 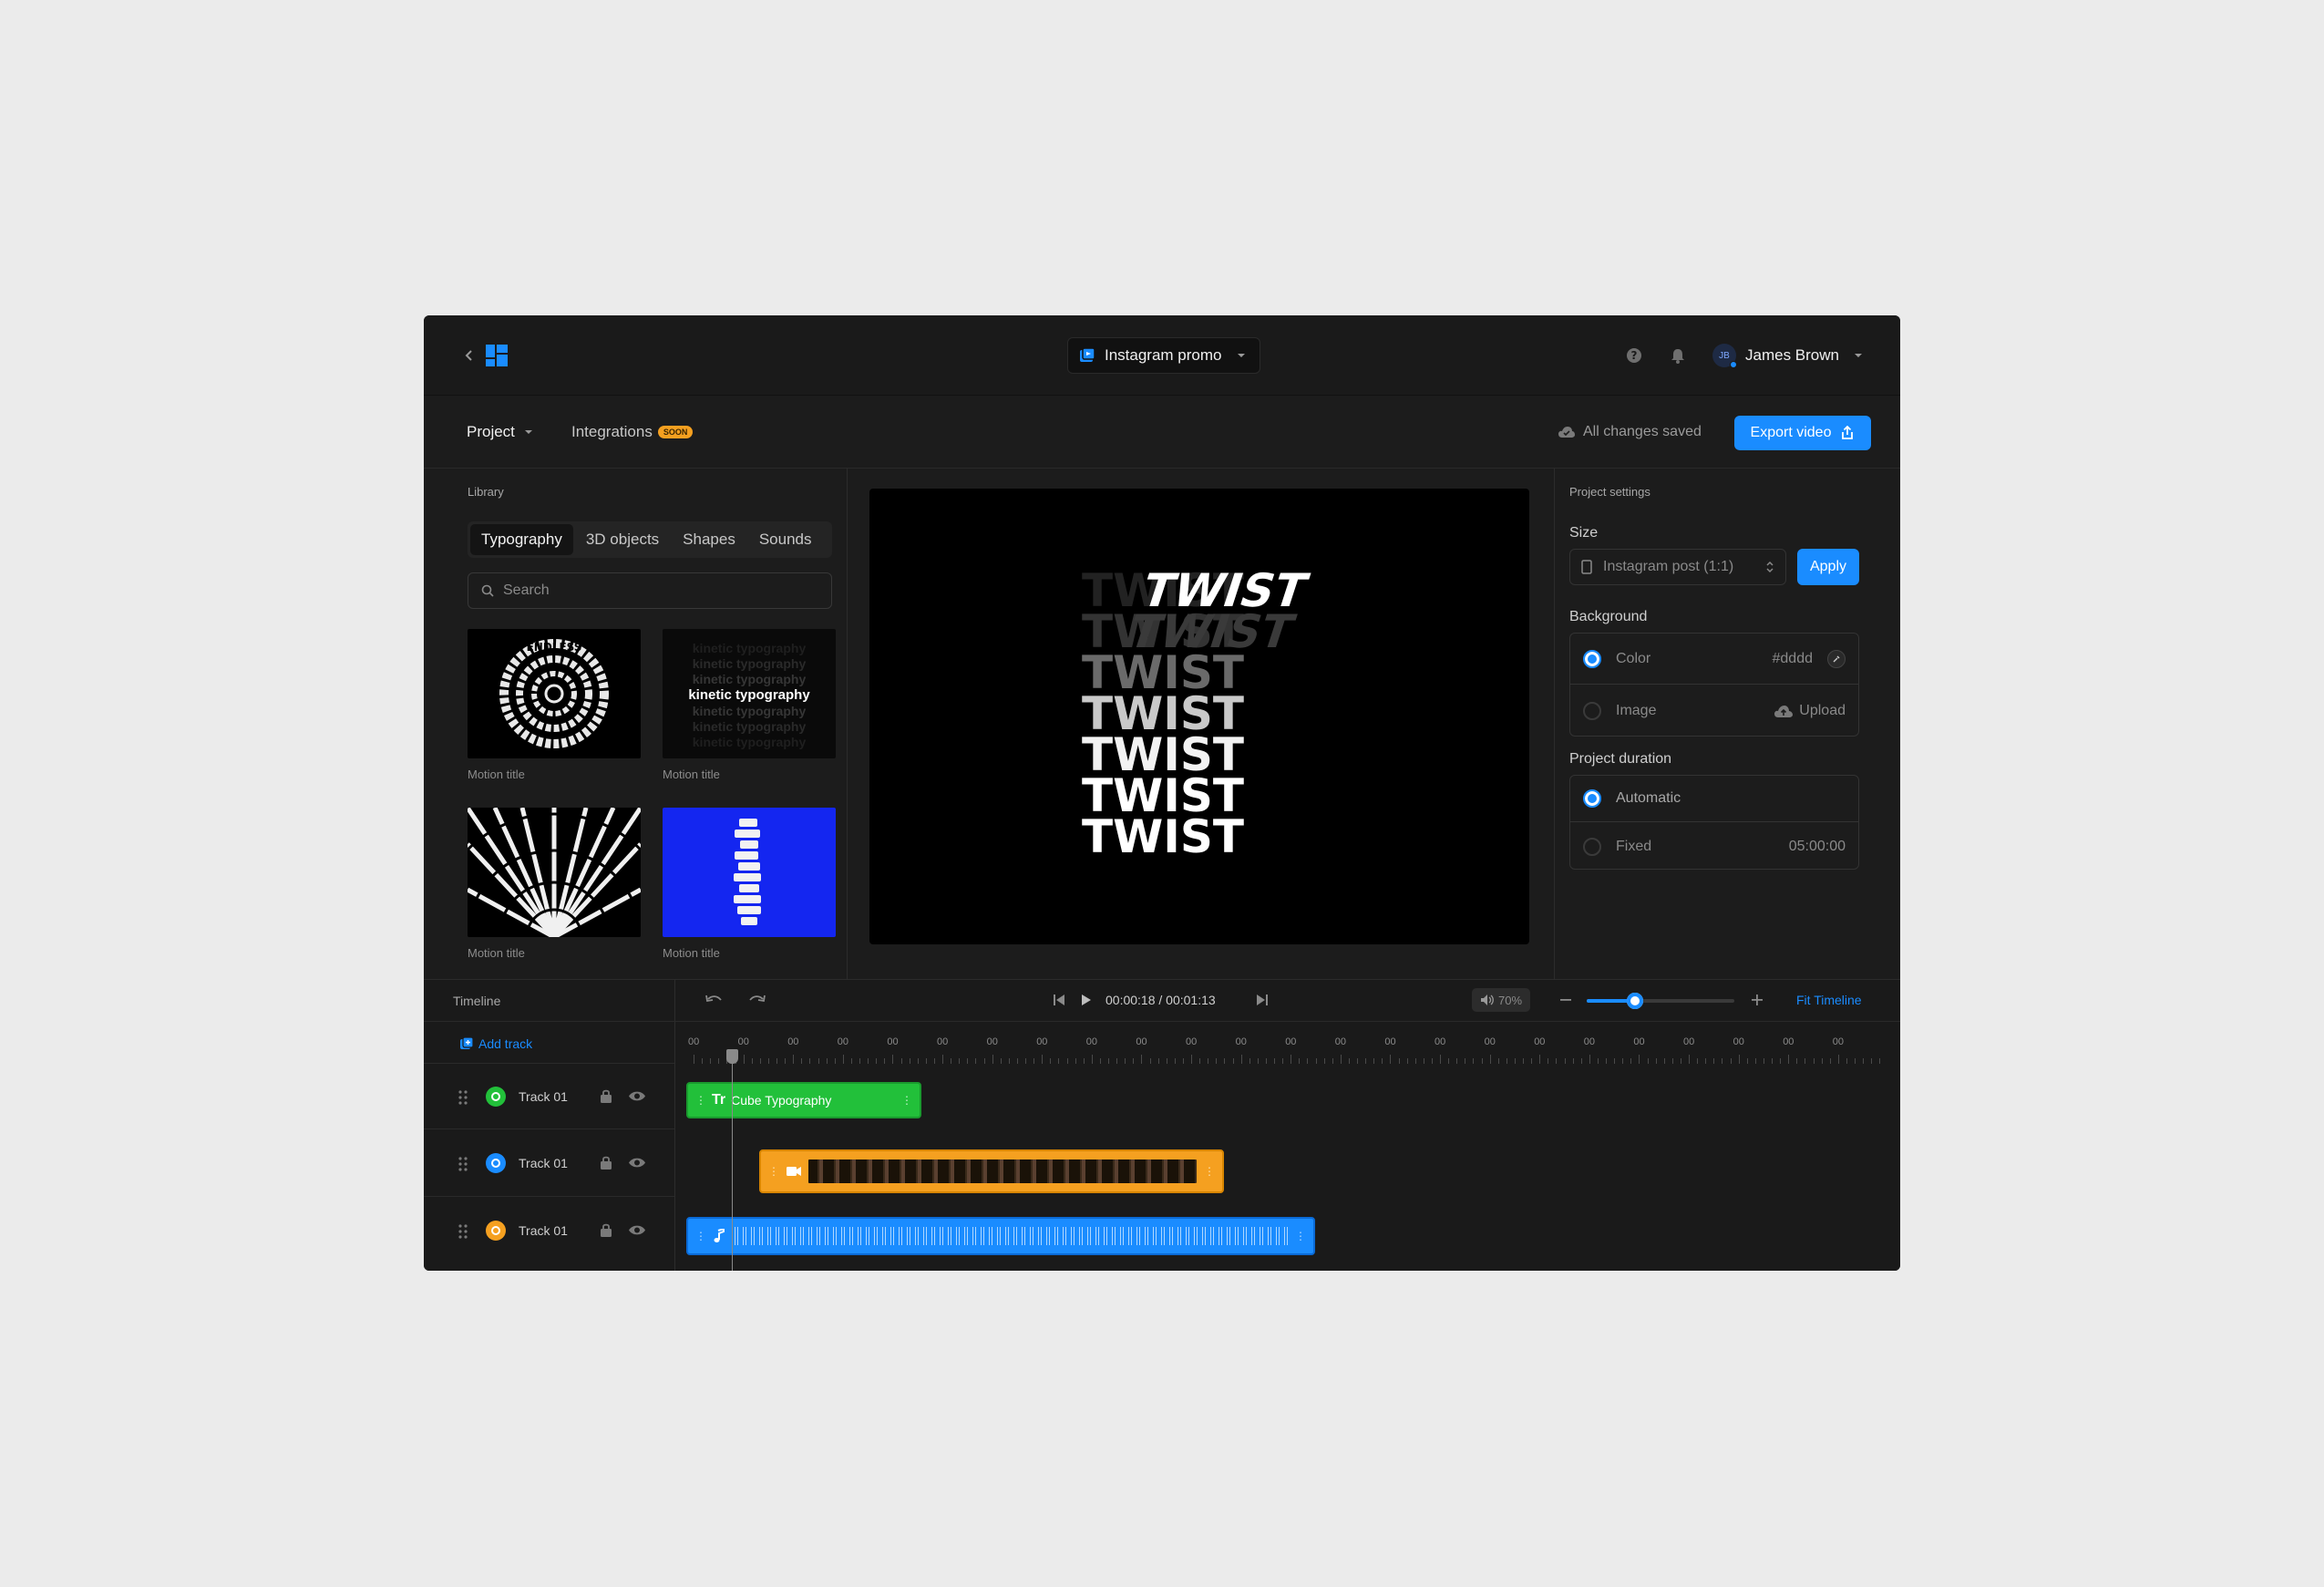 I want to click on zoom-in-button, so click(x=1757, y=1000).